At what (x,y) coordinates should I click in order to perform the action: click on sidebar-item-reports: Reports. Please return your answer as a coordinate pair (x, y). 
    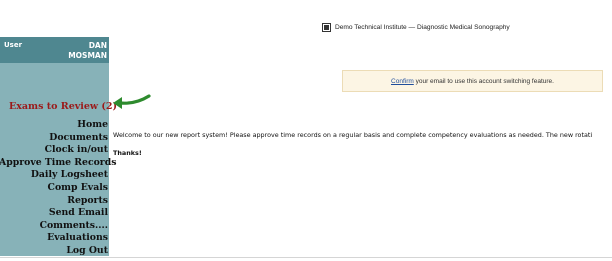
    Looking at the image, I should click on (54, 201).